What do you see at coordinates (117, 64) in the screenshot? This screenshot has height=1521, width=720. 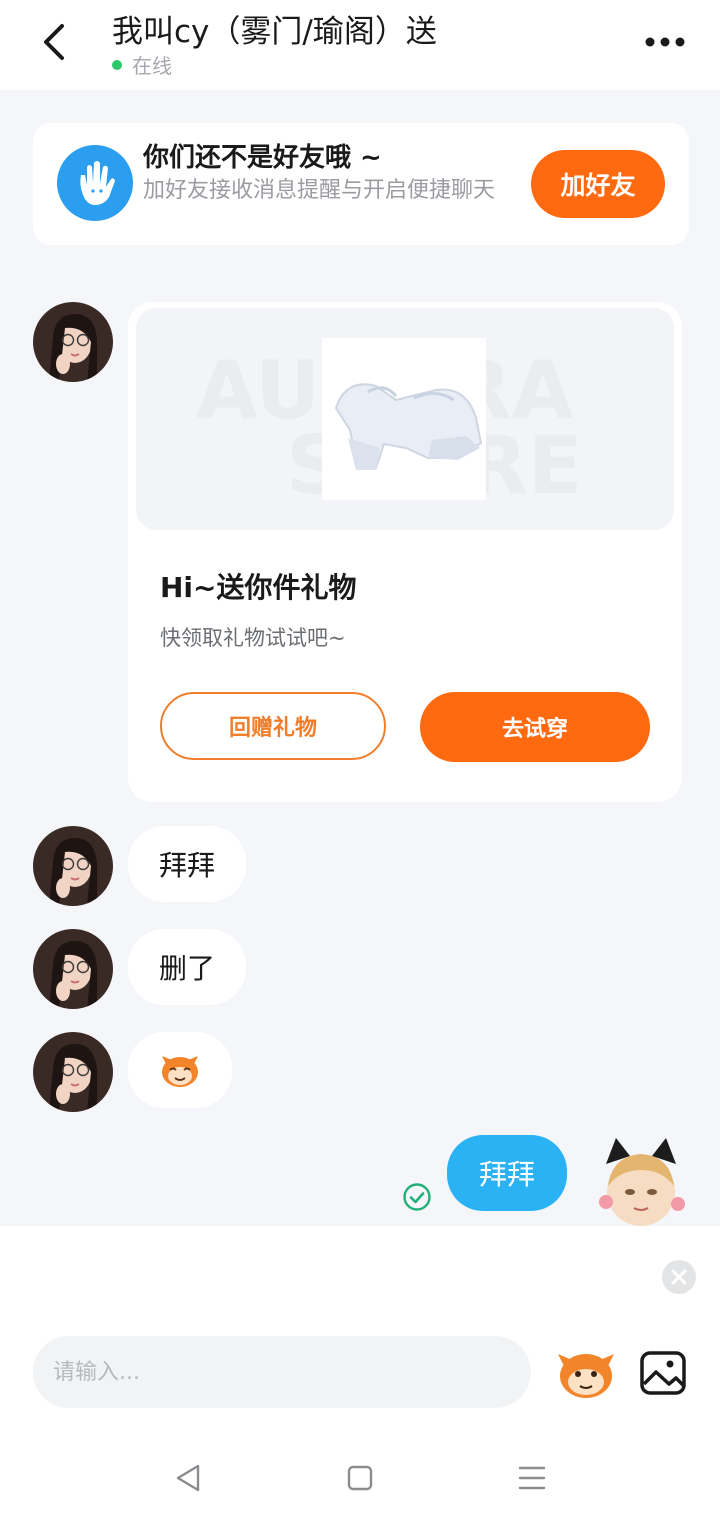 I see `online-dot-icon` at bounding box center [117, 64].